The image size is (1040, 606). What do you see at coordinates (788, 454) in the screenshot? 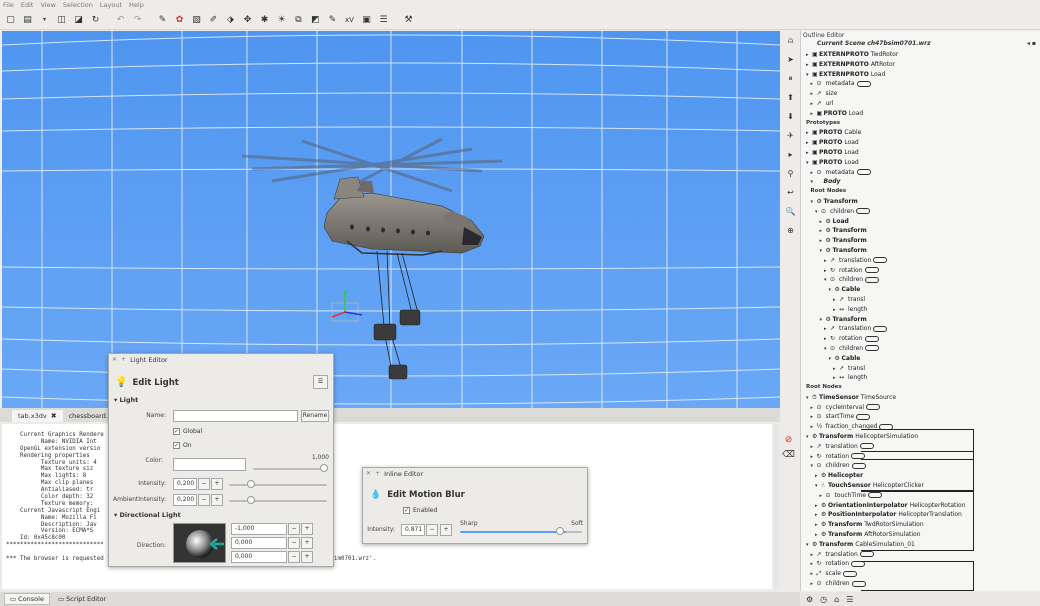
I see `clear-icon: ⌫` at bounding box center [788, 454].